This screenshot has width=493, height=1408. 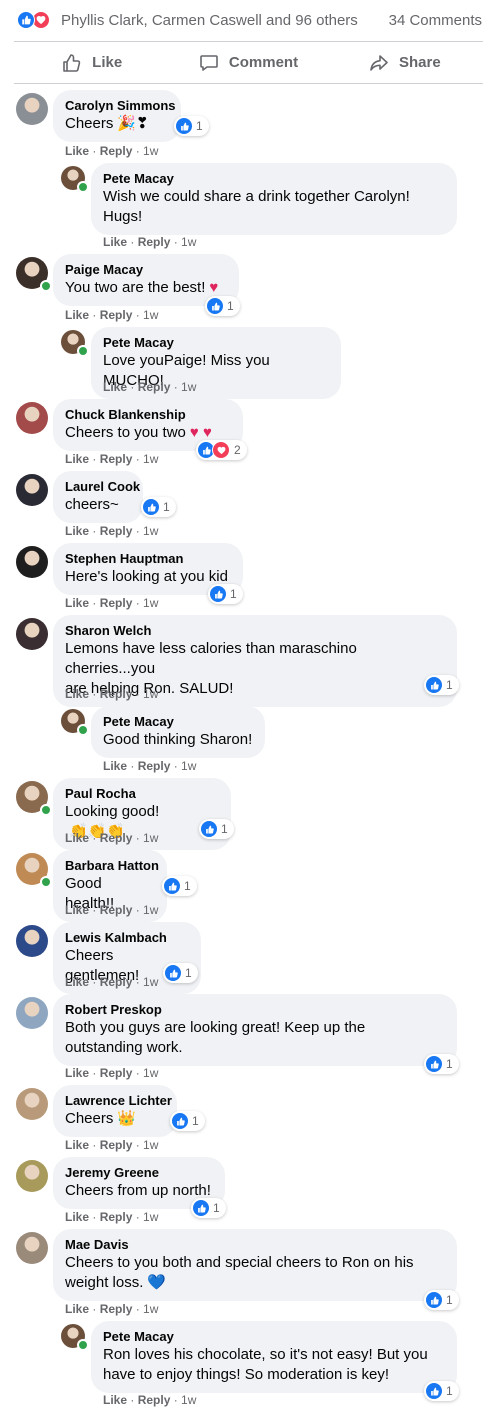 I want to click on comment-author: Barbara Hatton, so click(x=112, y=866).